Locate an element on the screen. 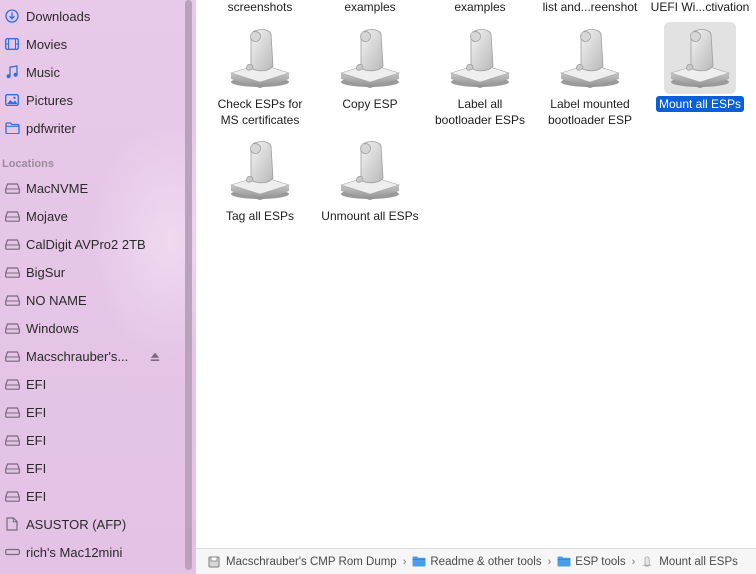 This screenshot has height=574, width=756. path-crumb-readme: Readme & other tools is located at coordinates (477, 562).